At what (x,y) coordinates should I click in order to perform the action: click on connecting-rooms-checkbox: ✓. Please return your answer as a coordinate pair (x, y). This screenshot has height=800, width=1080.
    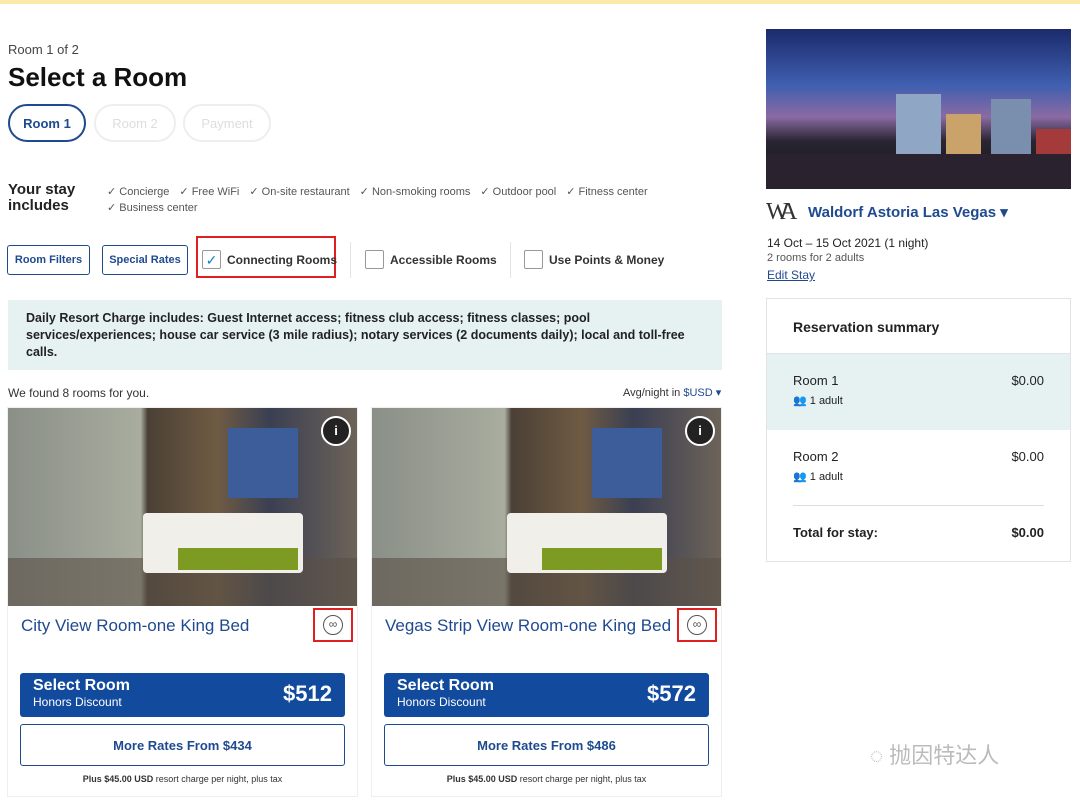
    Looking at the image, I should click on (211, 259).